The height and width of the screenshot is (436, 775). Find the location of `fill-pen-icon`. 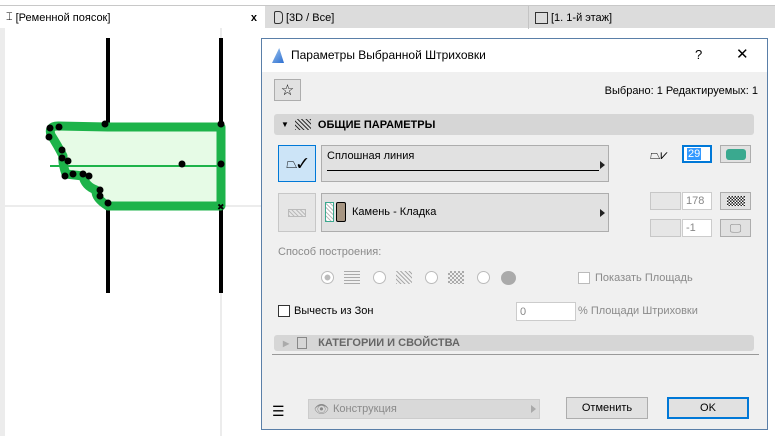

fill-pen-icon is located at coordinates (665, 201).